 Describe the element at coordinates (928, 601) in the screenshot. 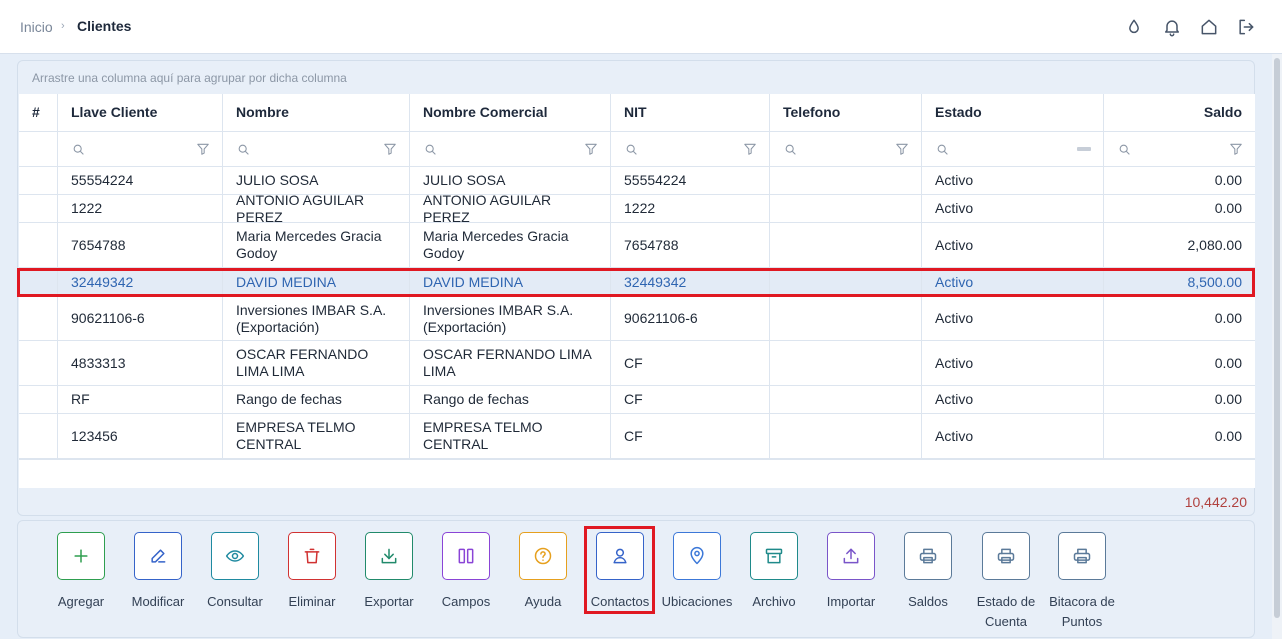

I see `toolbar-button-label: Saldos` at that location.